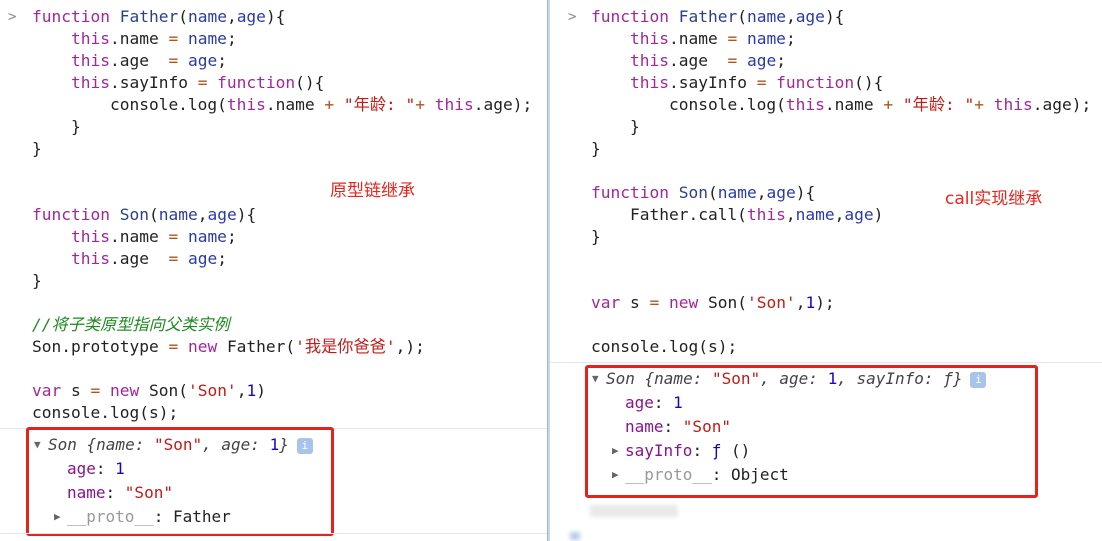 This screenshot has width=1102, height=541. Describe the element at coordinates (310, 82) in the screenshot. I see `code-token: (){` at that location.